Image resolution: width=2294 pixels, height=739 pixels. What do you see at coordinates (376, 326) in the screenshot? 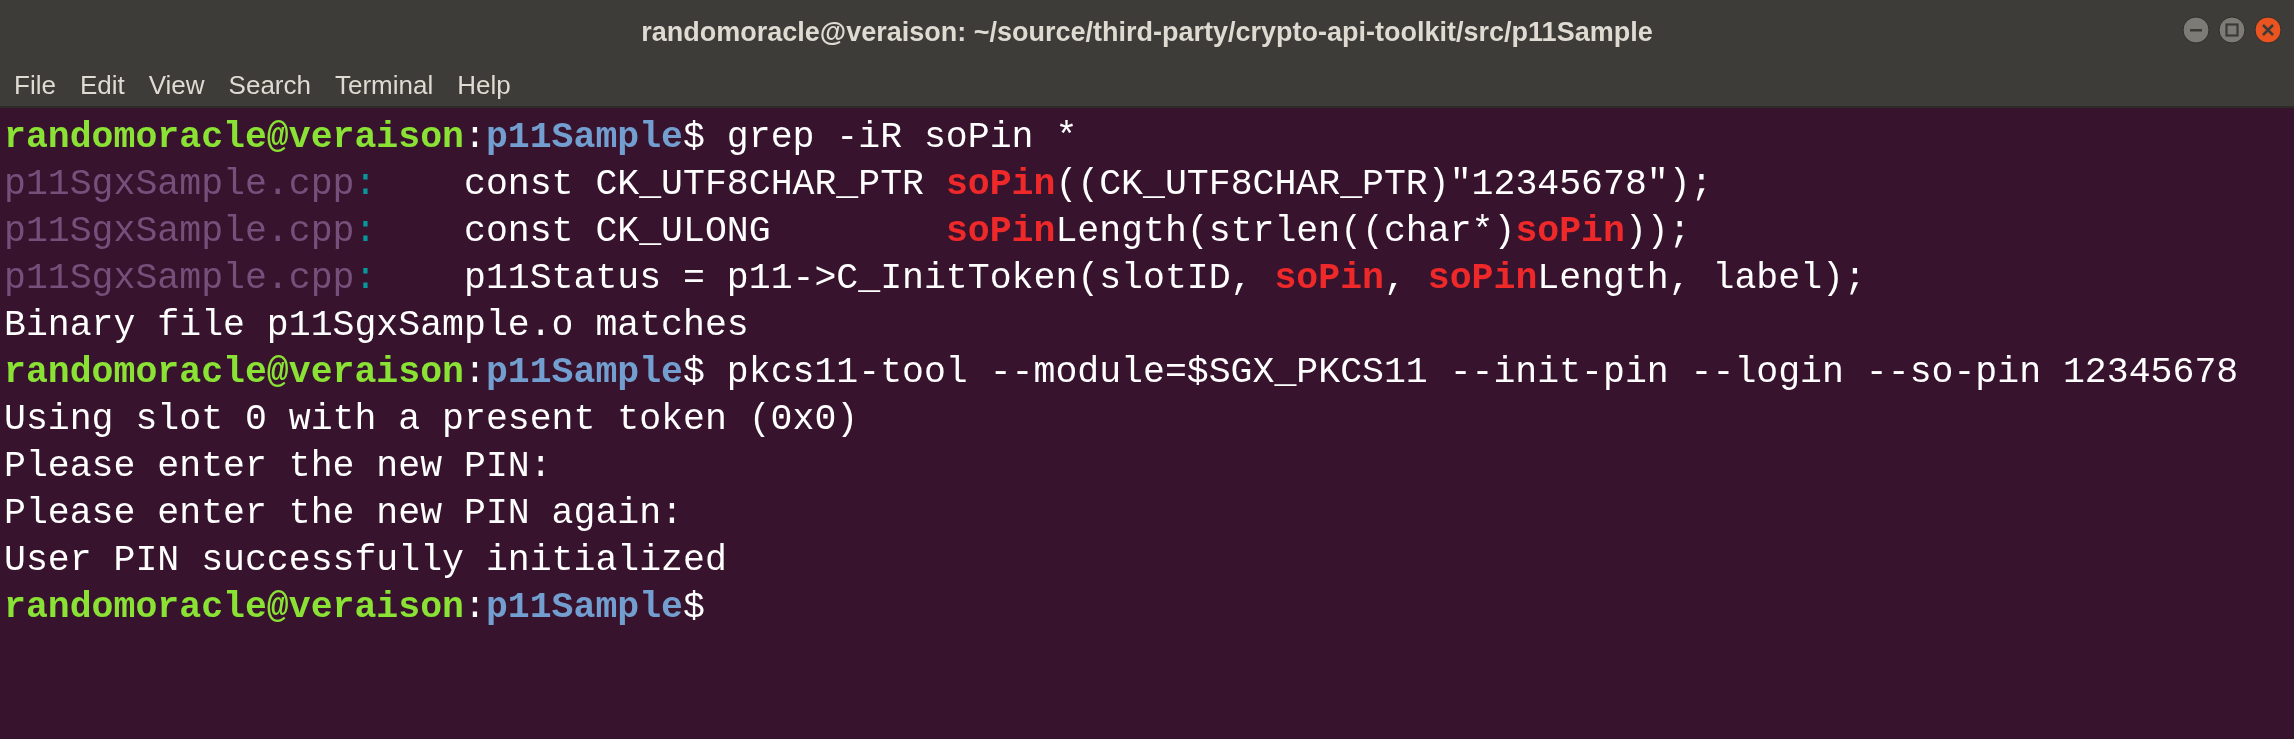
I see `terminal-line: Binary file p11SgxSample.o matches` at bounding box center [376, 326].